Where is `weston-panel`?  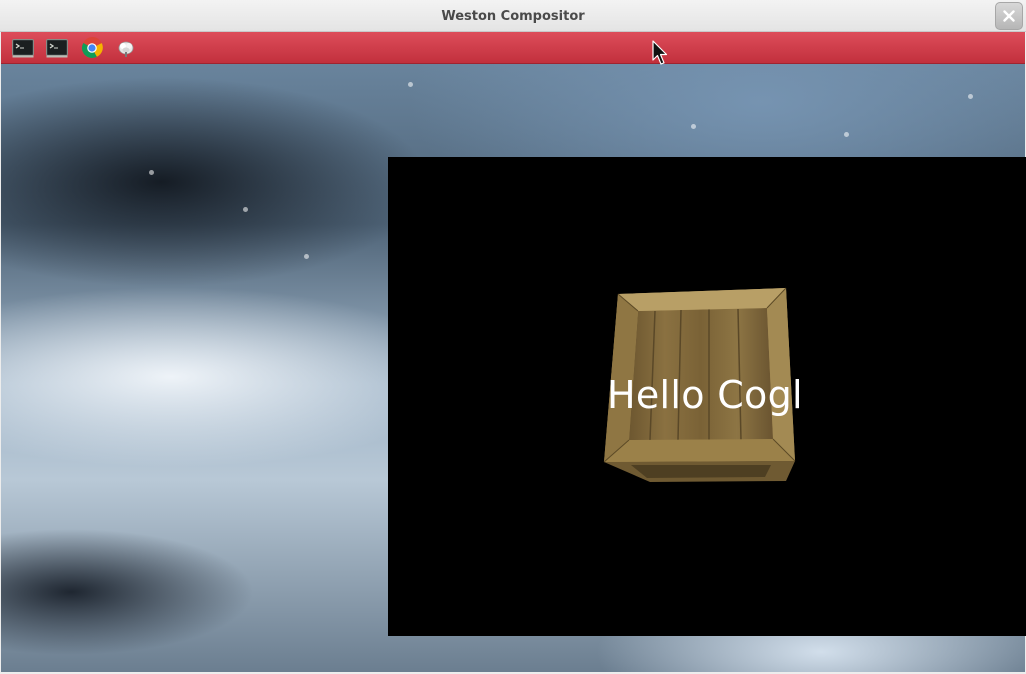
weston-panel is located at coordinates (513, 48).